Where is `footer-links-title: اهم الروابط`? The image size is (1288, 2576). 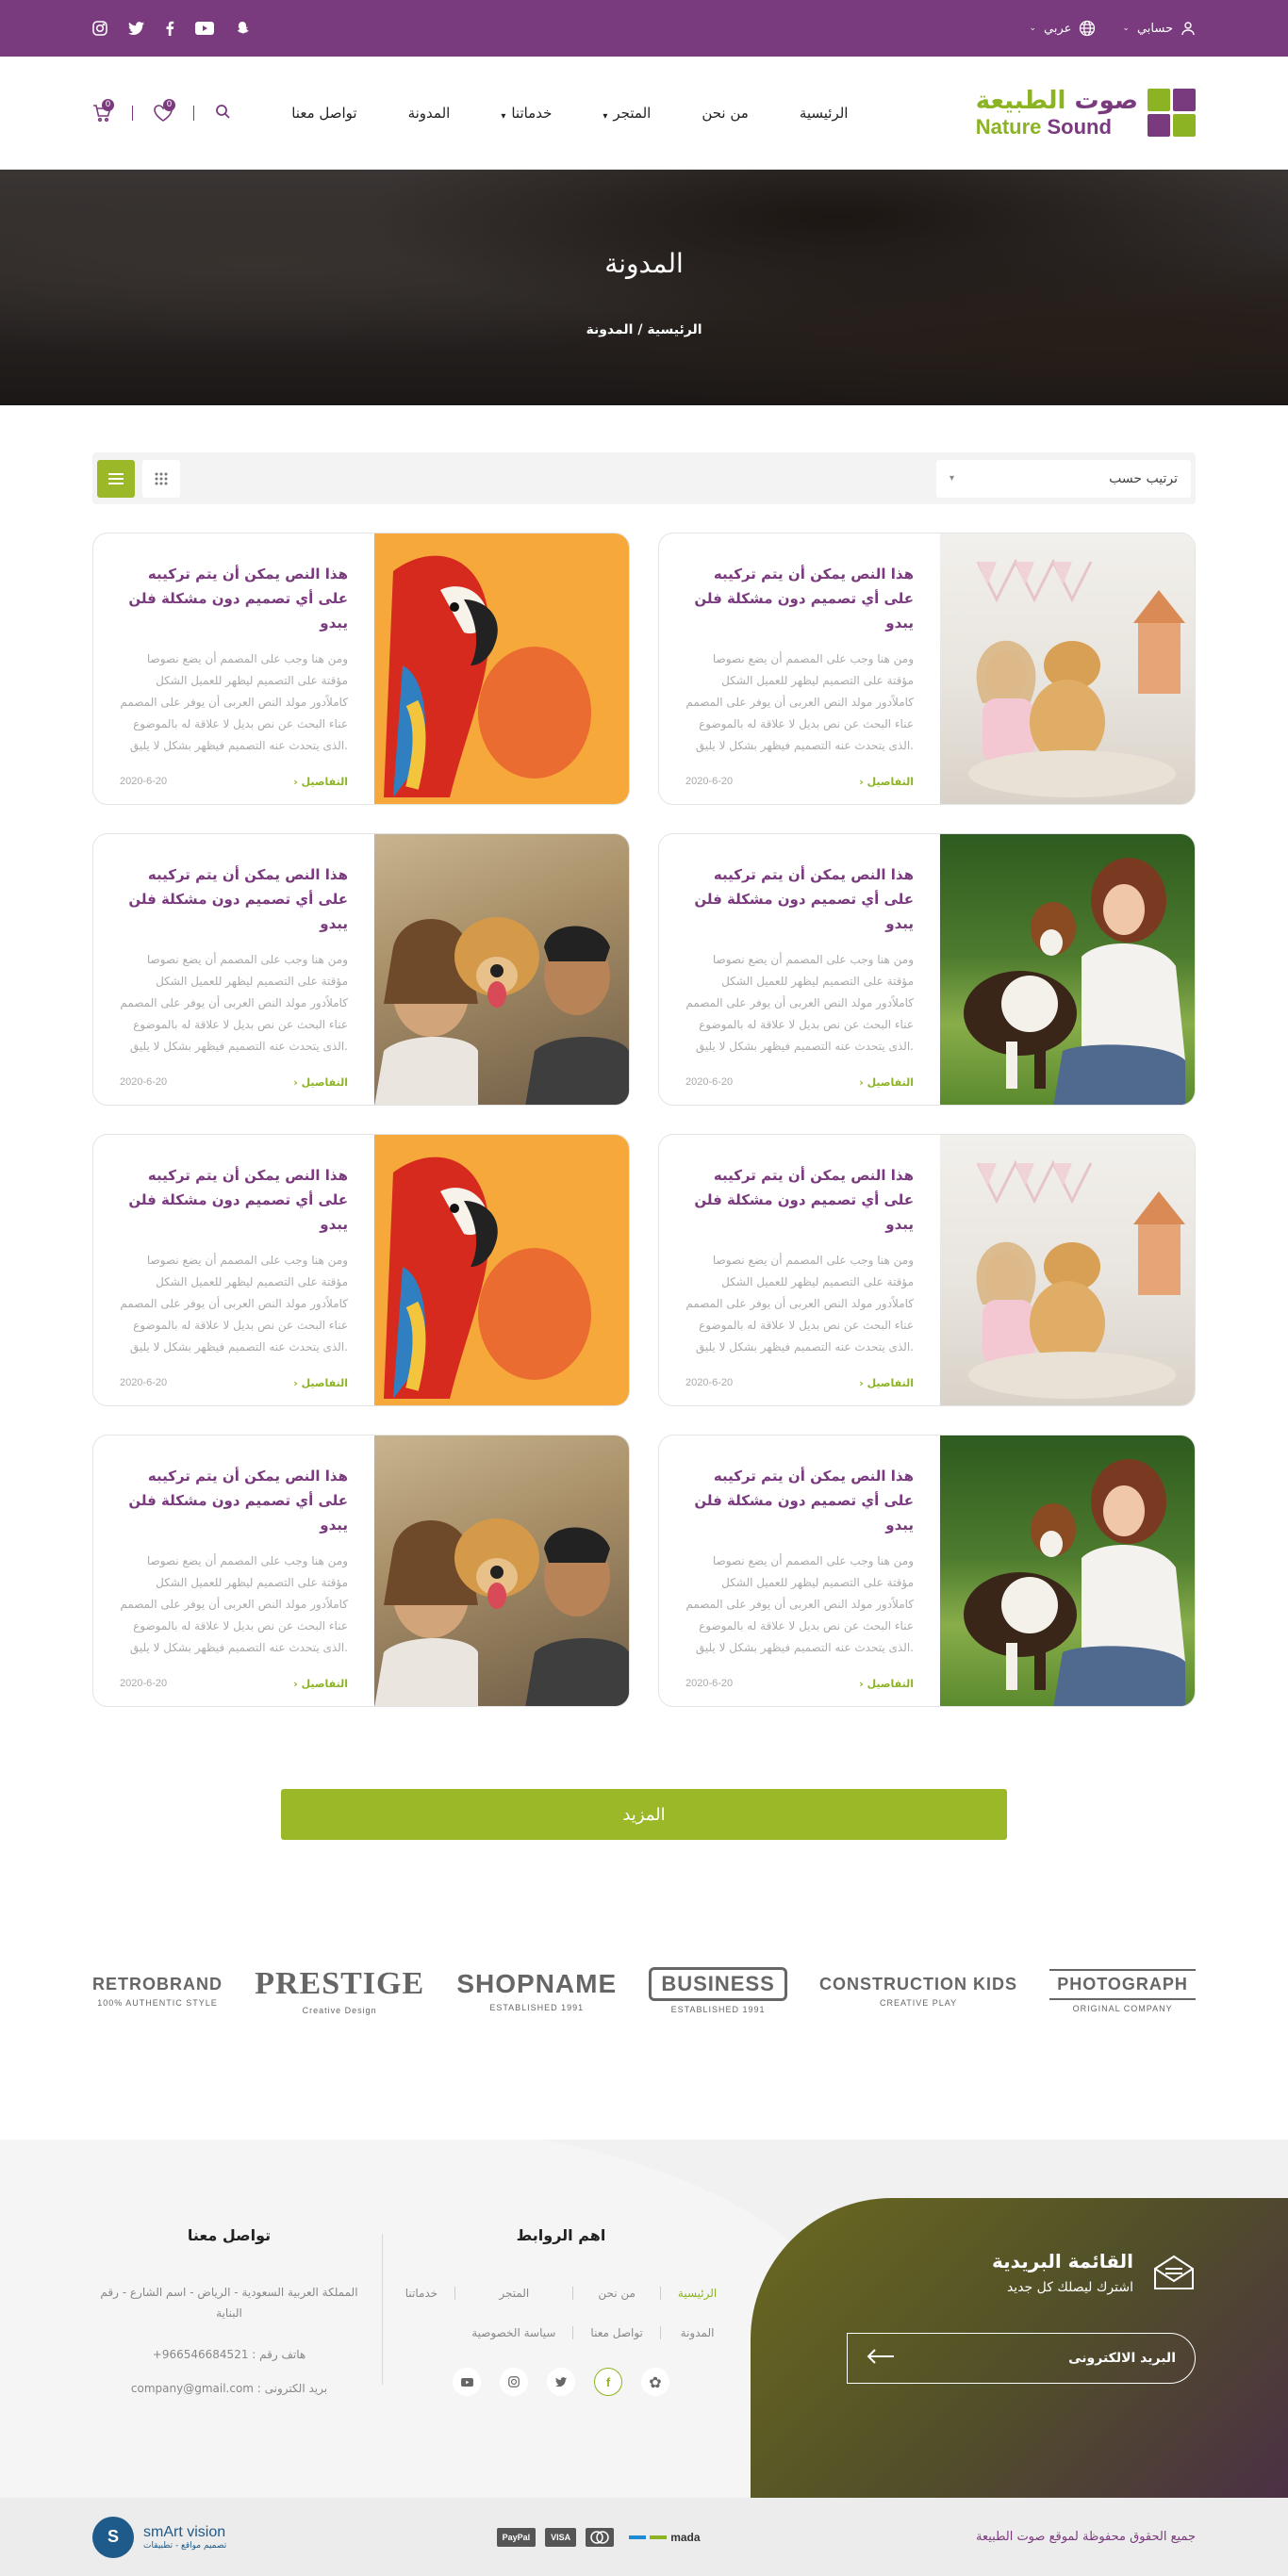
footer-links-title: اهم الروابط is located at coordinates (561, 2235).